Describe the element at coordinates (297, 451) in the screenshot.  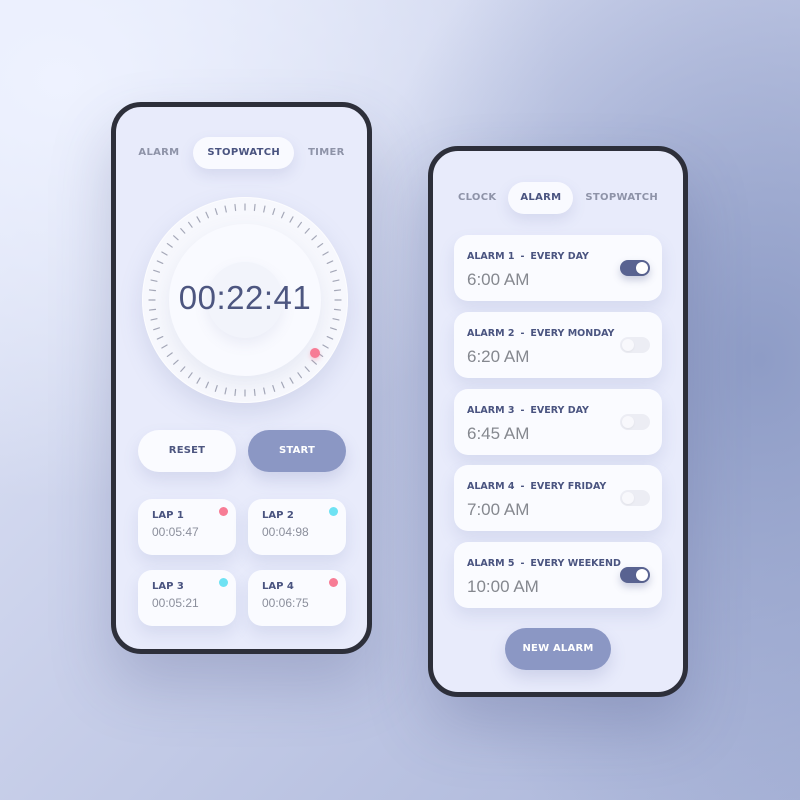
I see `start-button: START` at that location.